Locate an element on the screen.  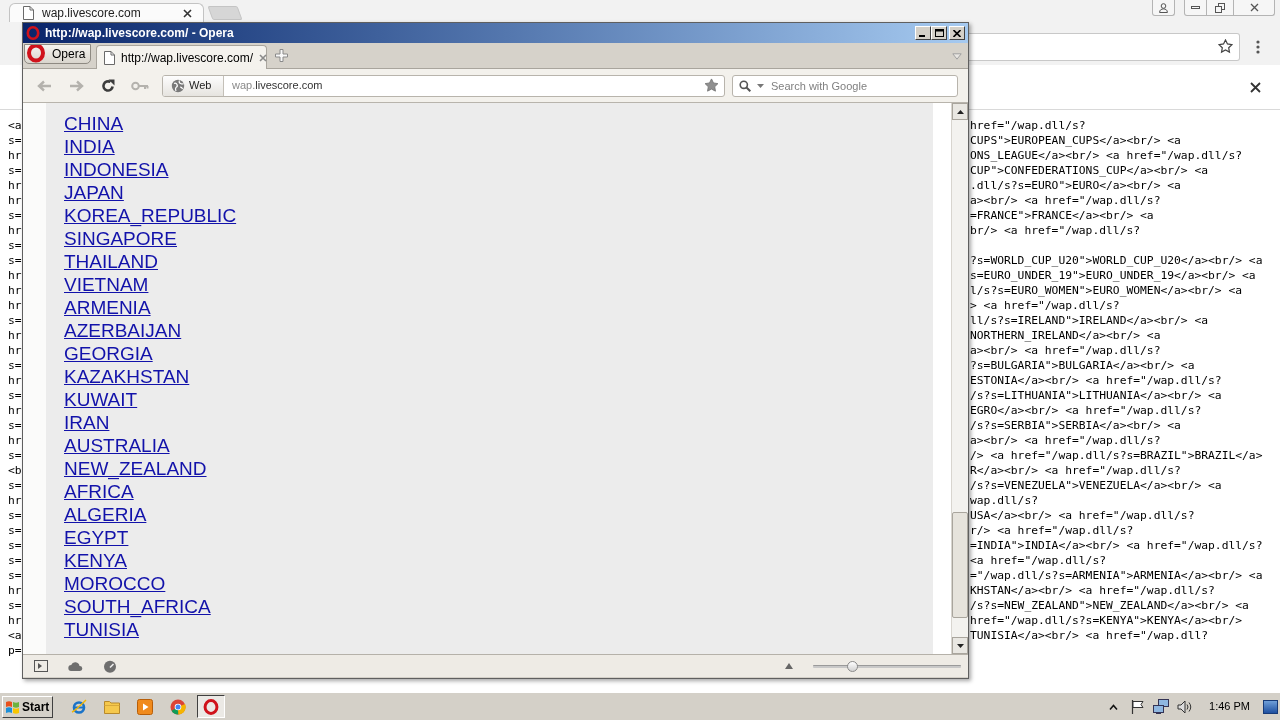
maximize-button is located at coordinates (939, 33).